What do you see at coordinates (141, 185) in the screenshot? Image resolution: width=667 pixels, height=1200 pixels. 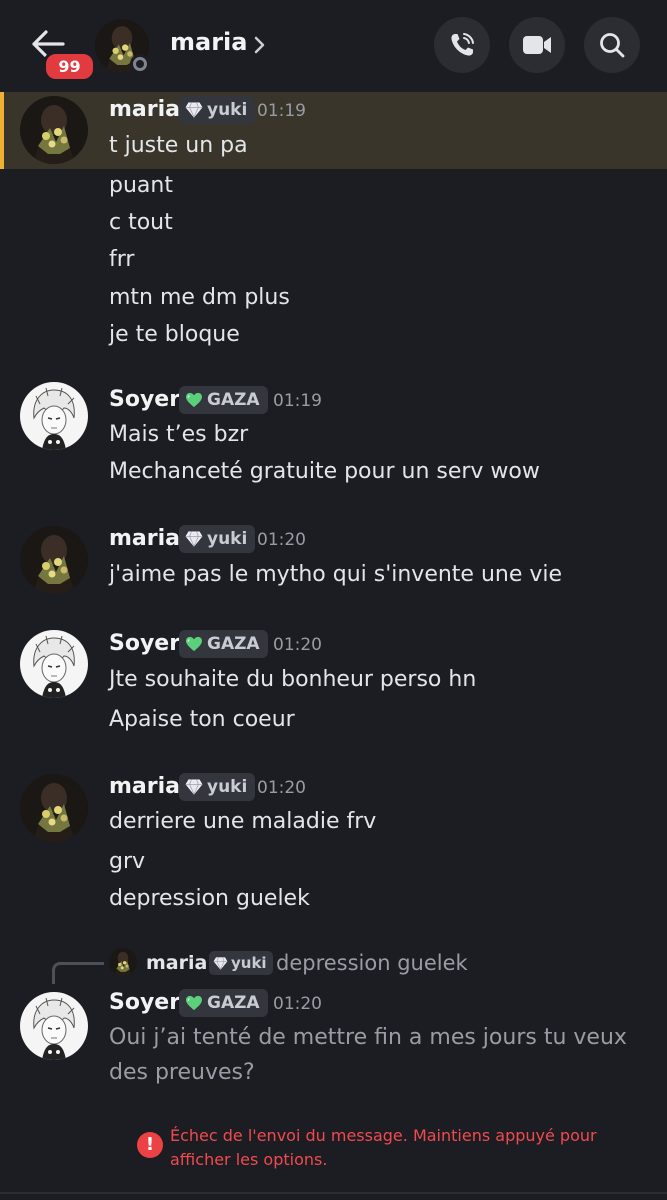 I see `message-line: puant` at bounding box center [141, 185].